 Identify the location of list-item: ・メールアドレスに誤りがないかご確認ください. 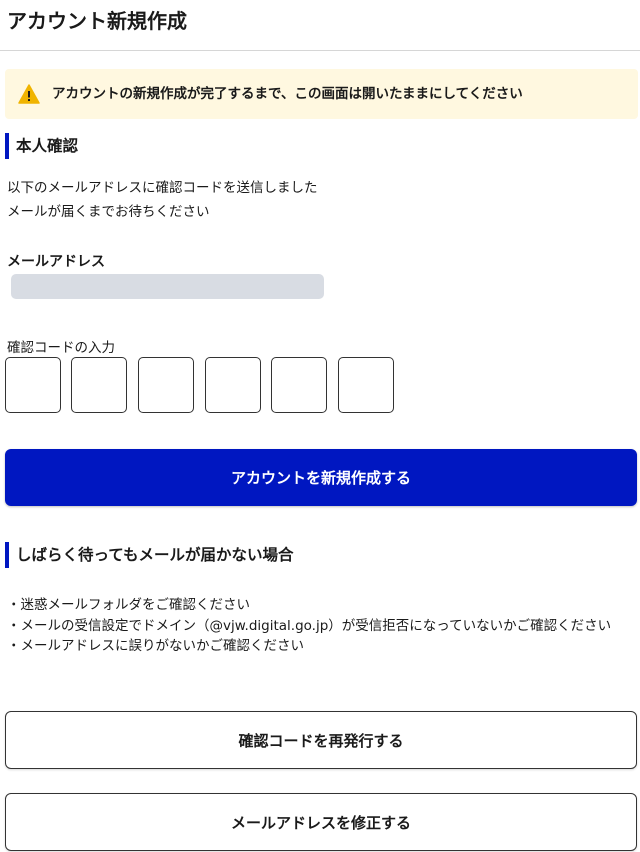
(155, 646).